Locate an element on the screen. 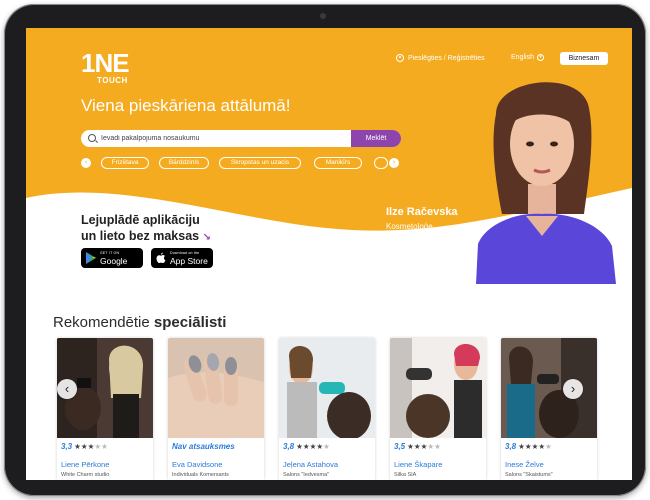 Image resolution: width=650 pixels, height=500 pixels. search-bar: Meklēt is located at coordinates (241, 138).